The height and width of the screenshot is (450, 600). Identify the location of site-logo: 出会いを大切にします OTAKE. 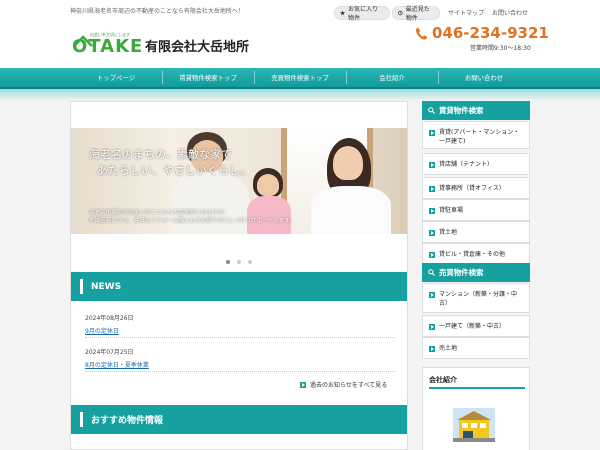
(107, 47).